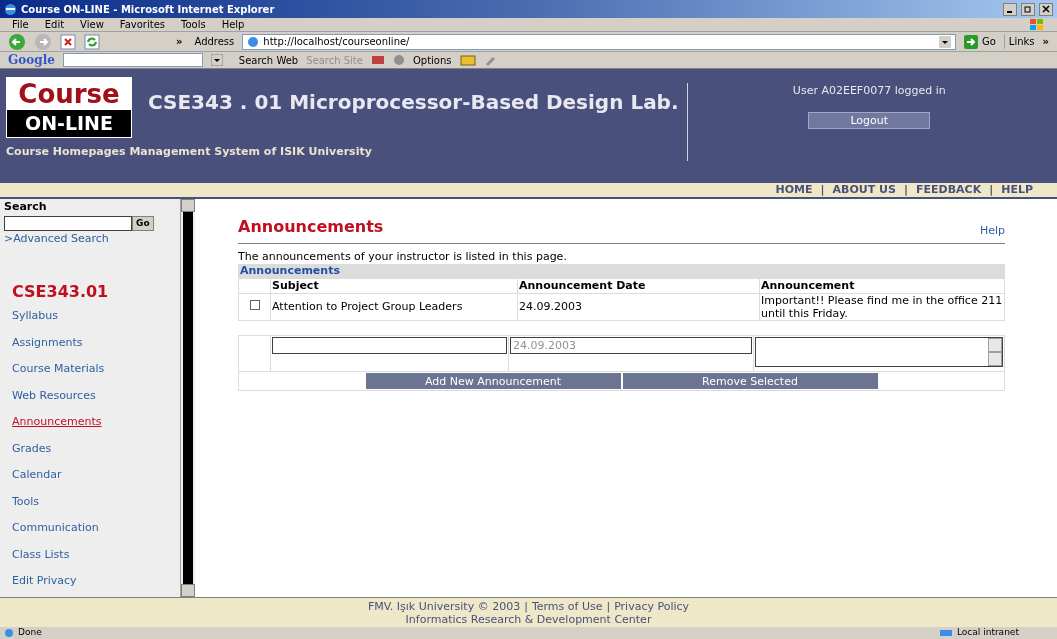 The image size is (1057, 639). Describe the element at coordinates (336, 42) in the screenshot. I see `address-url: http://localhost/courseonline/` at that location.